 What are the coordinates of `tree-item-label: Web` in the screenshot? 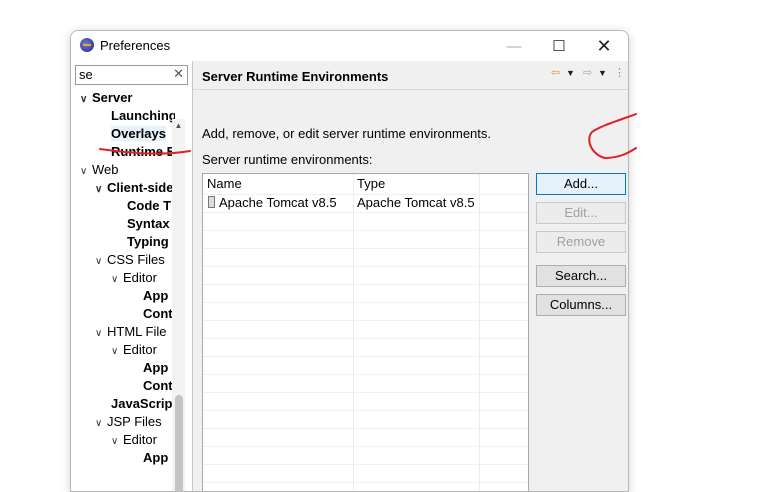 It's located at (105, 169).